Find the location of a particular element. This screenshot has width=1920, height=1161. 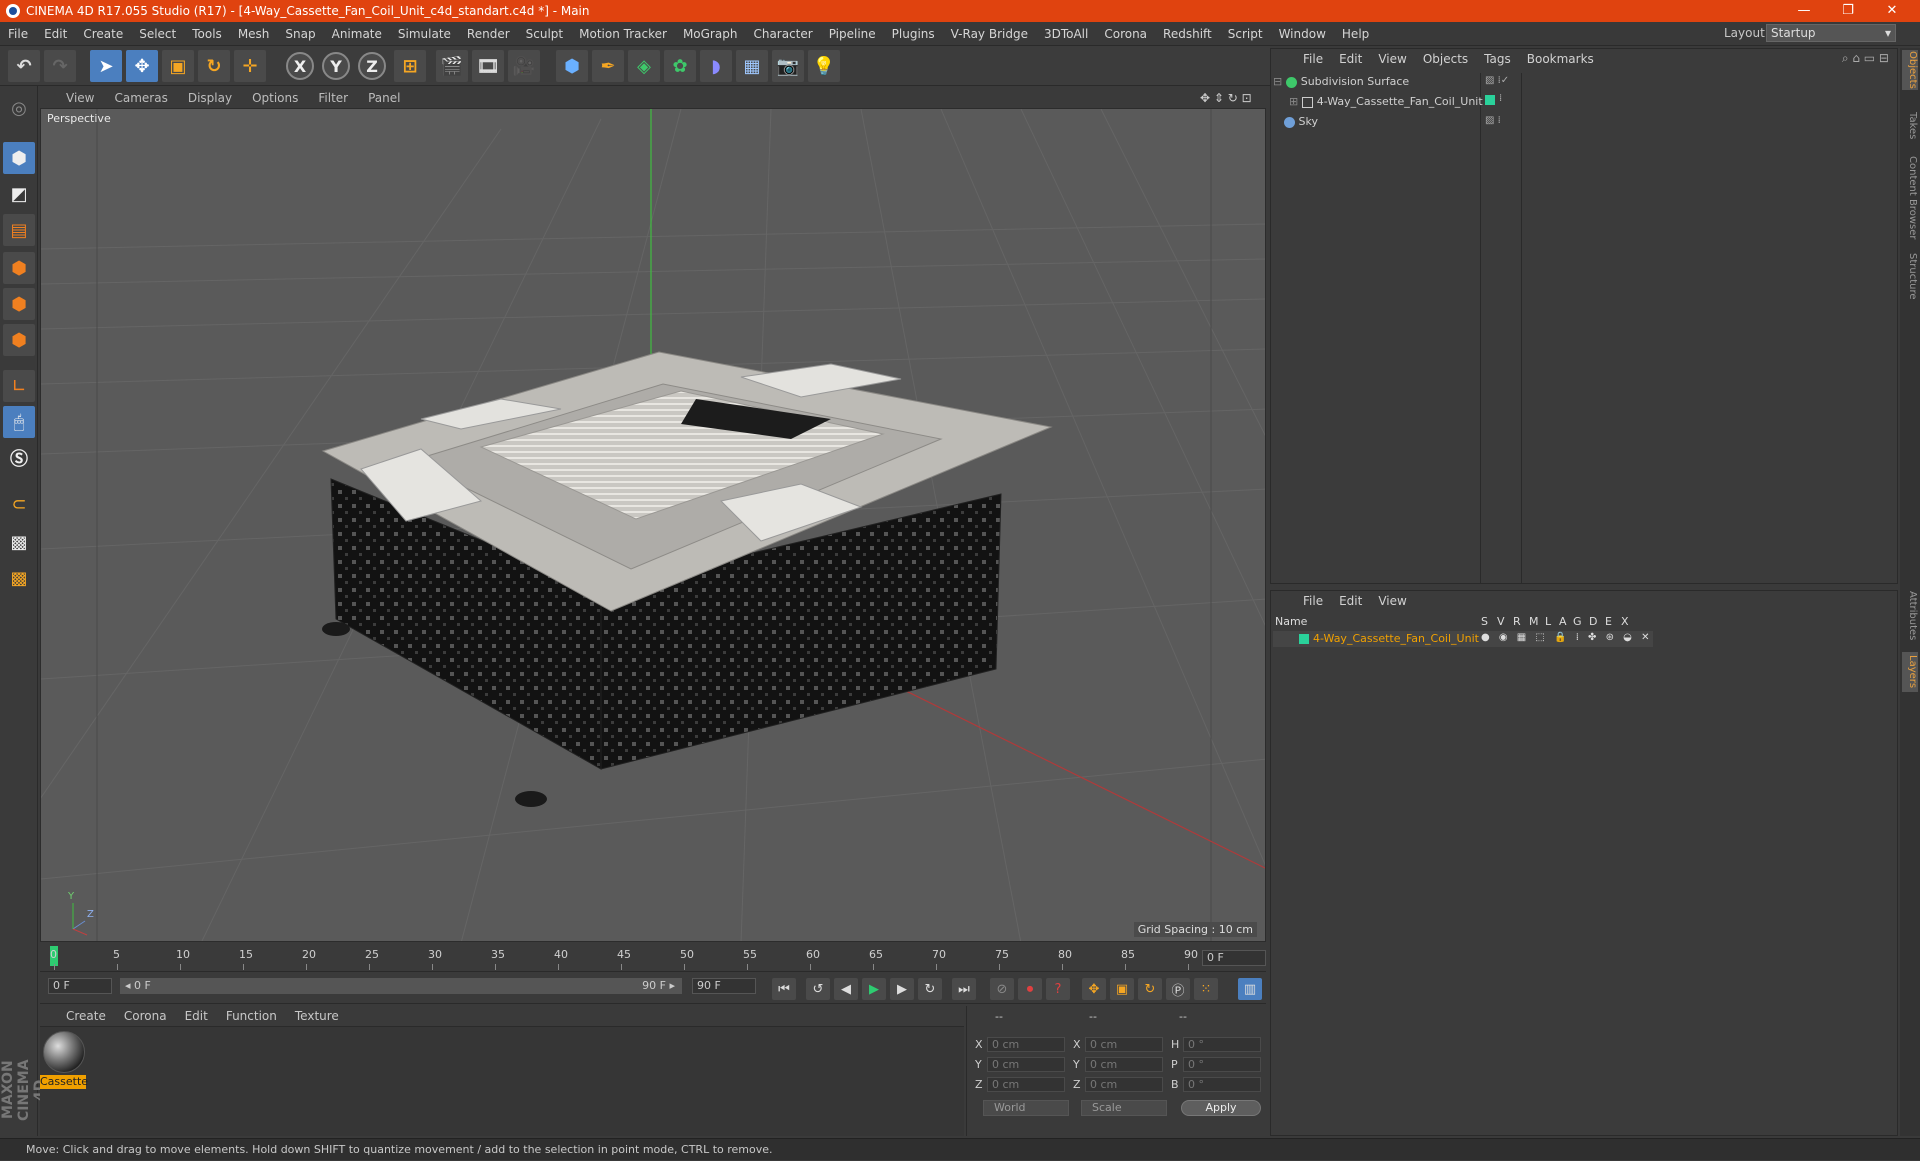

previous-frame-icon: ◀ is located at coordinates (846, 989).